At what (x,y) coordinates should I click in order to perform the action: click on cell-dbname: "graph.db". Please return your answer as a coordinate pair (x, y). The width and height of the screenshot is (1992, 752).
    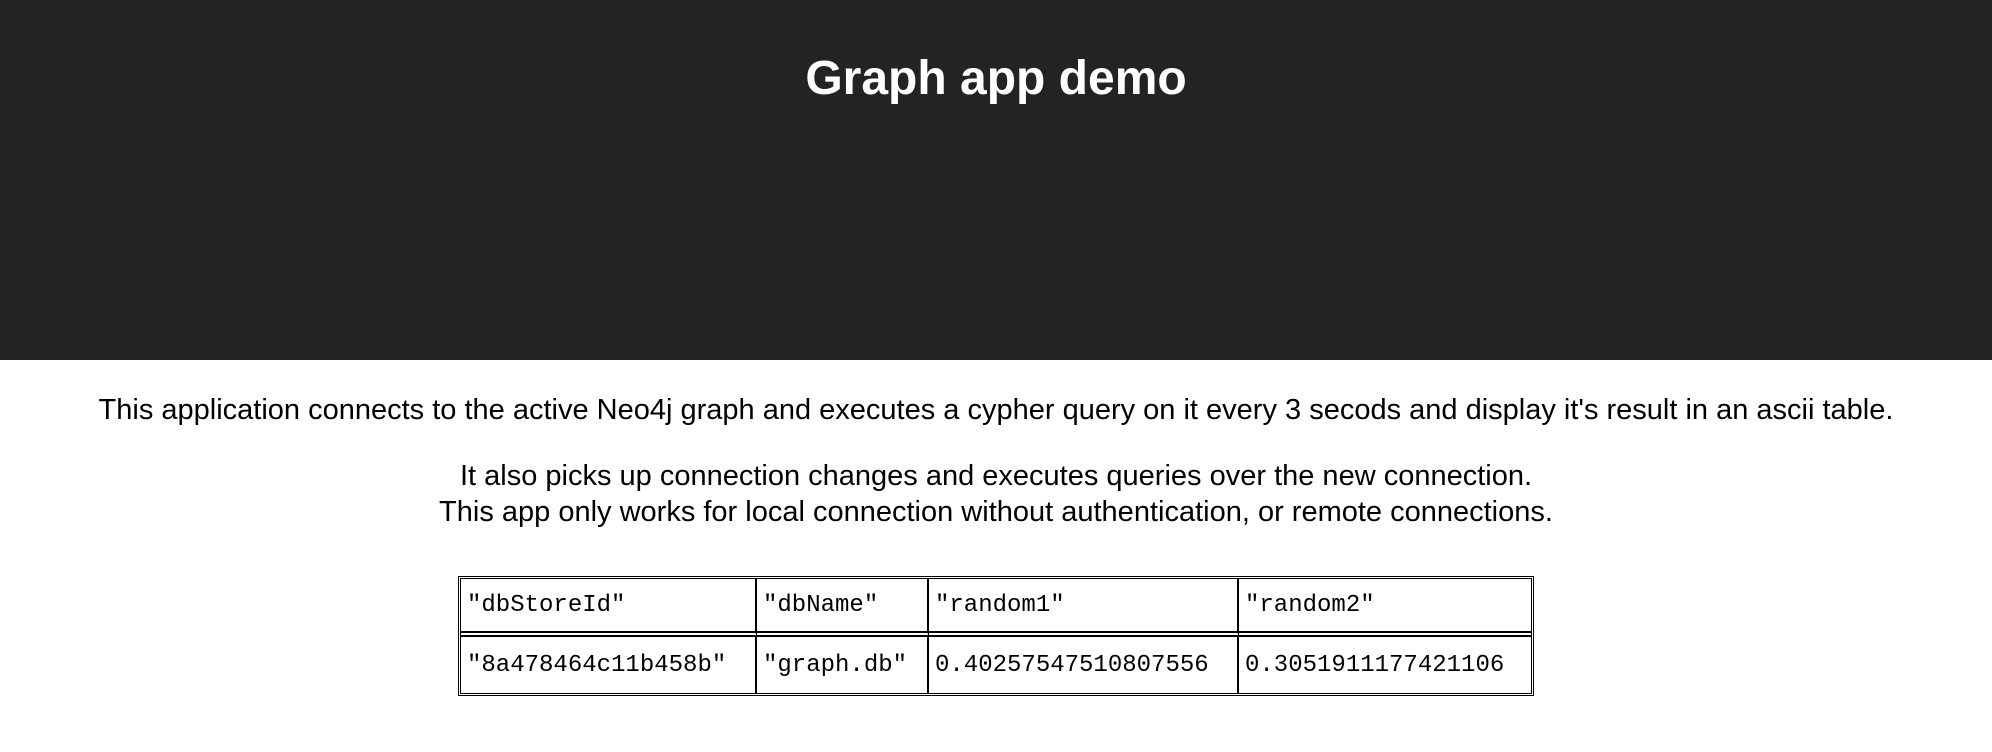
    Looking at the image, I should click on (843, 665).